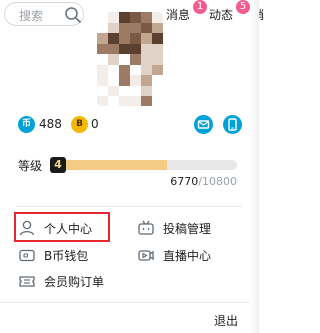  What do you see at coordinates (44, 14) in the screenshot?
I see `search-box: 搜索` at bounding box center [44, 14].